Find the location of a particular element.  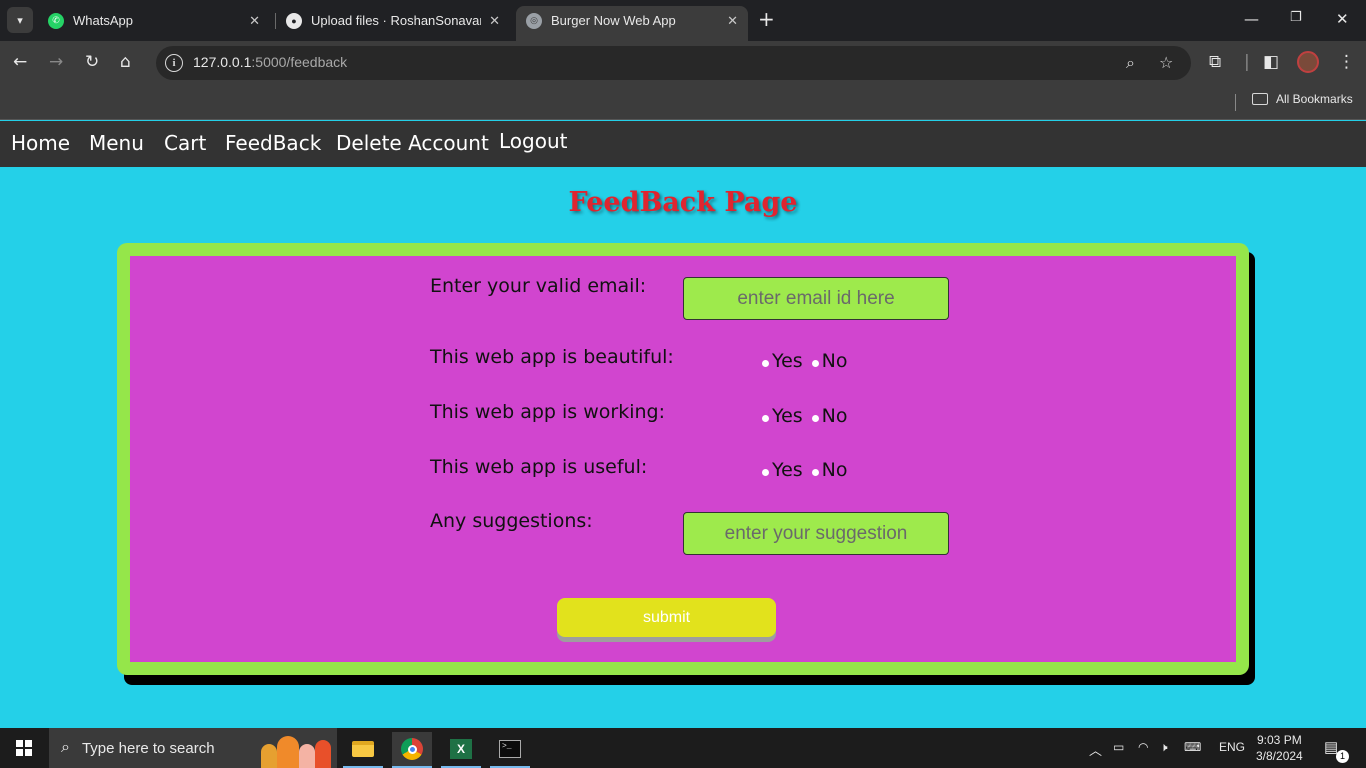

tab-github: ● Upload files · RoshanSonavane/ ✕ is located at coordinates (393, 20).